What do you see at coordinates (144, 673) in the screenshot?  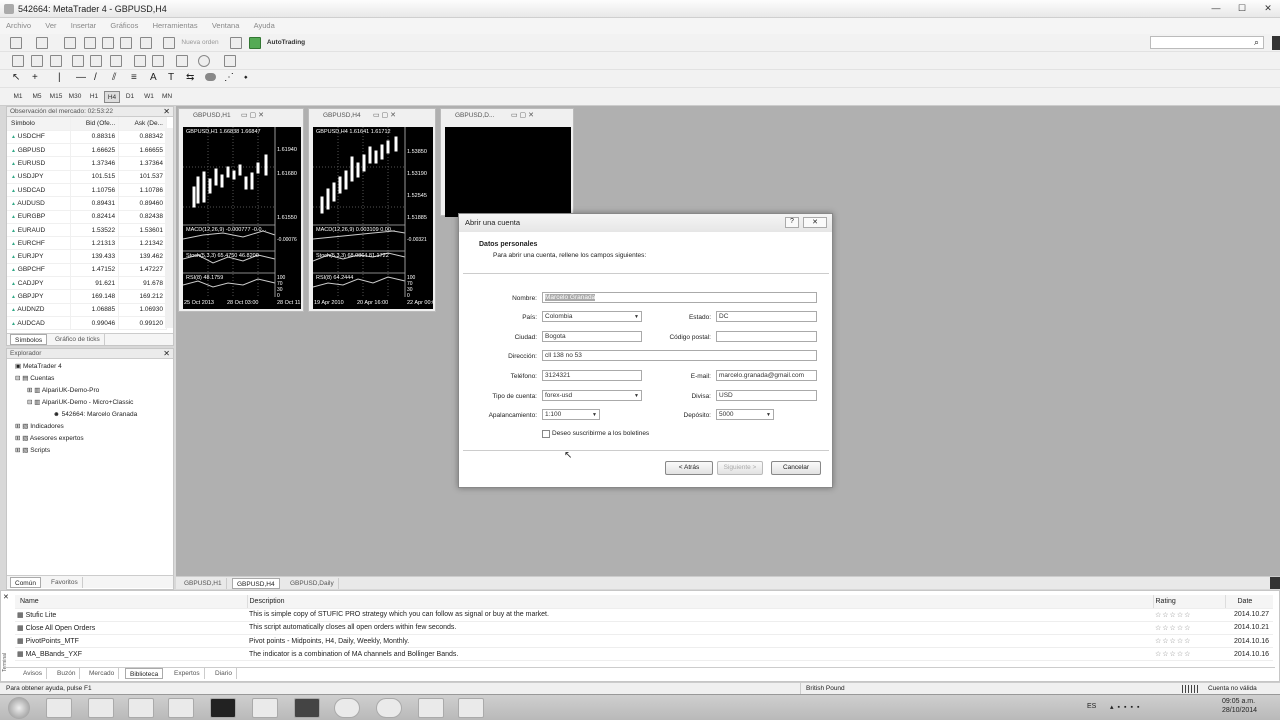 I see `tab-library: Biblioteca` at bounding box center [144, 673].